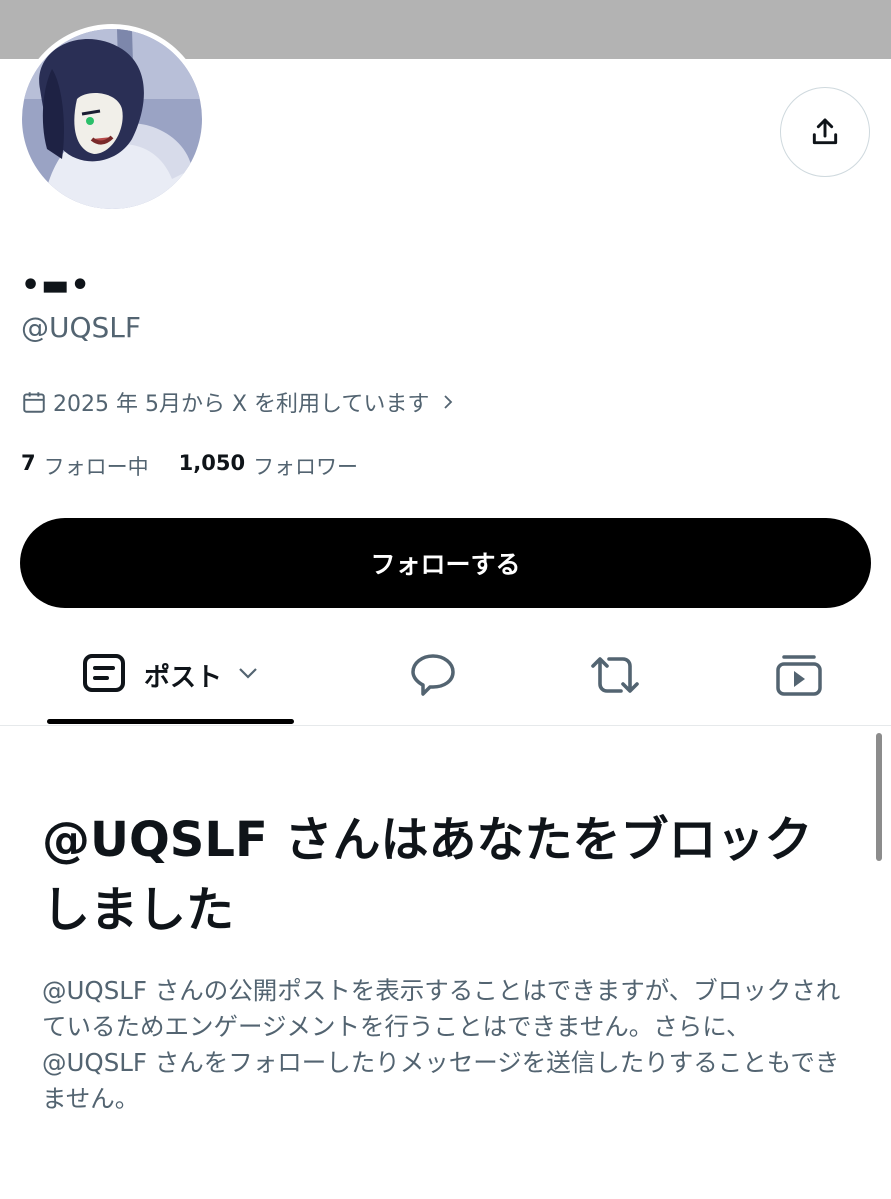 The height and width of the screenshot is (1199, 891). I want to click on avatar, so click(112, 119).